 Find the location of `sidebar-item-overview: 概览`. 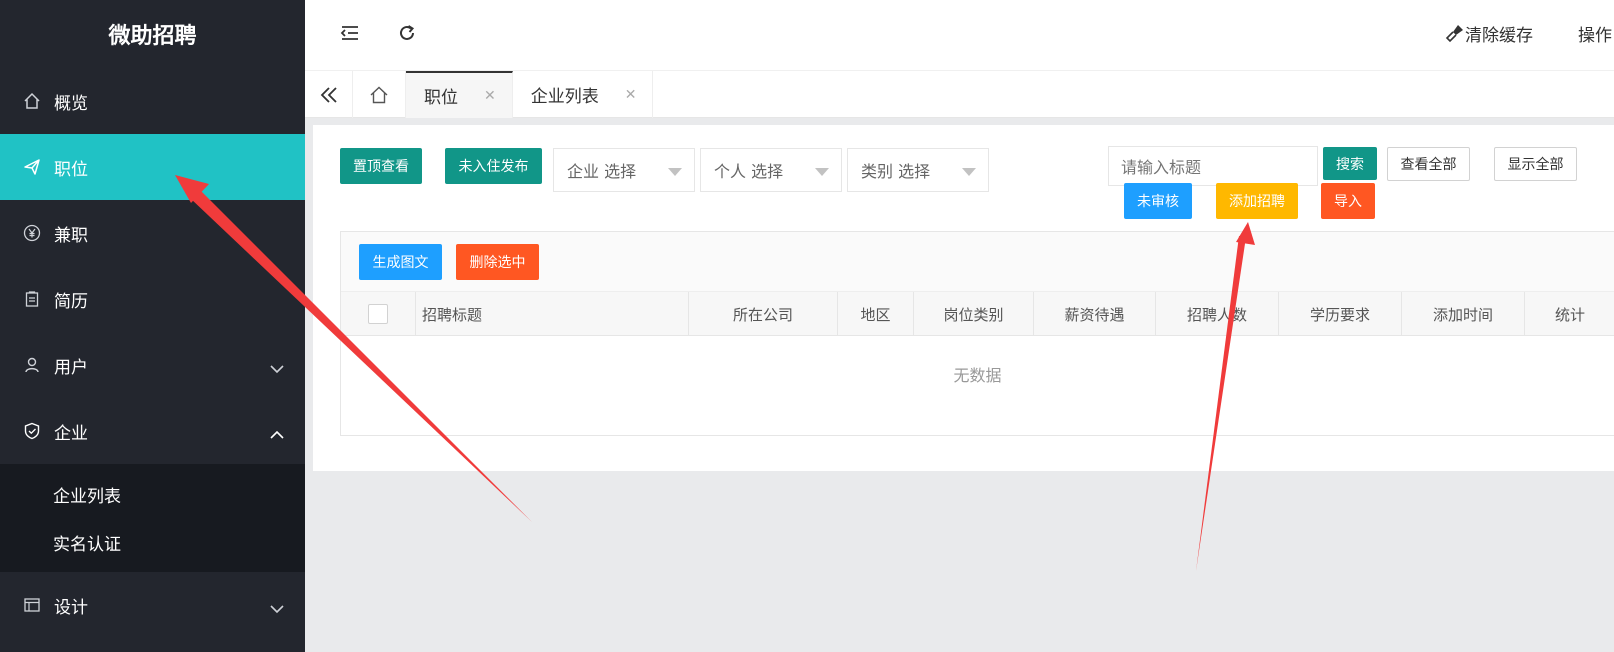

sidebar-item-overview: 概览 is located at coordinates (152, 101).